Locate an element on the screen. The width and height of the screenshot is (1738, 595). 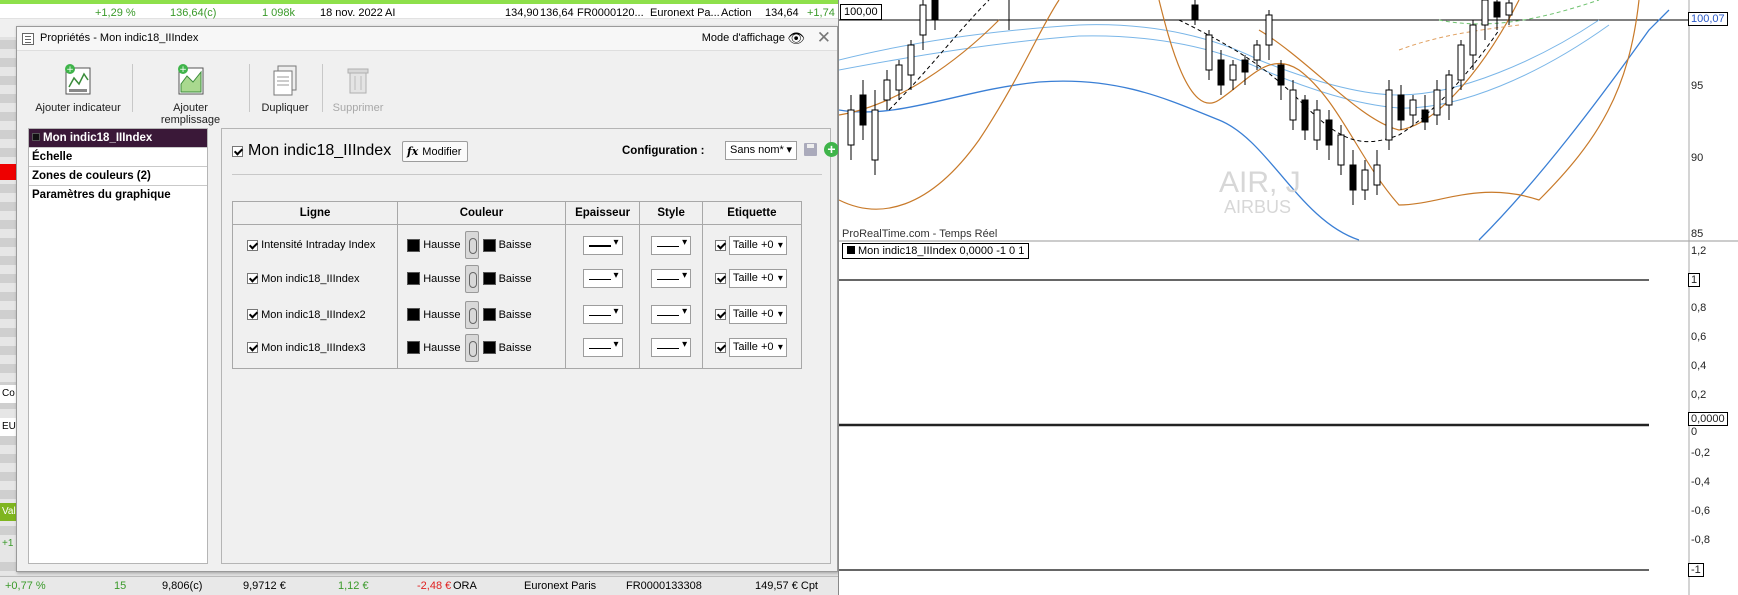
eye-icon: 👁 is located at coordinates (796, 38).